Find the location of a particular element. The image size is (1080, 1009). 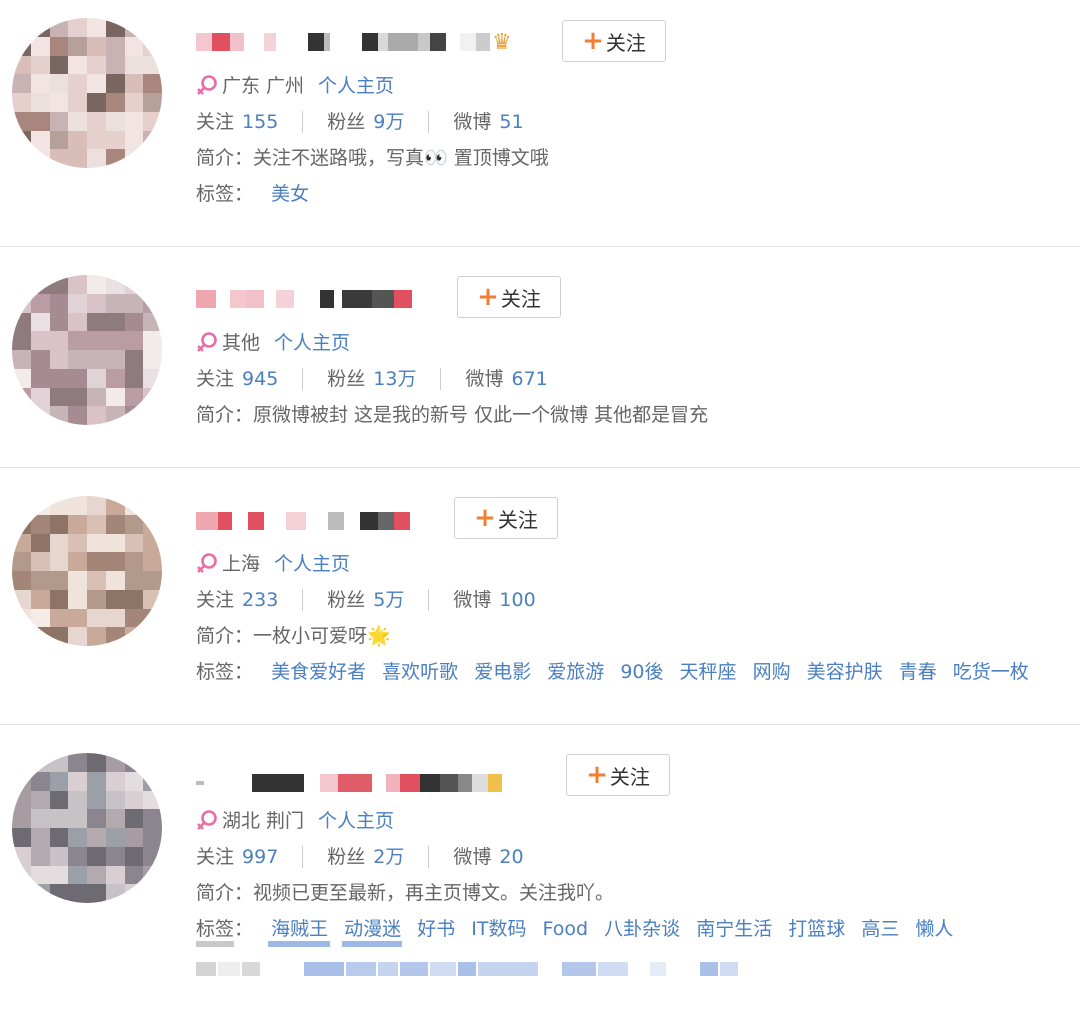

tag-link: 喜欢听歌 is located at coordinates (420, 672).